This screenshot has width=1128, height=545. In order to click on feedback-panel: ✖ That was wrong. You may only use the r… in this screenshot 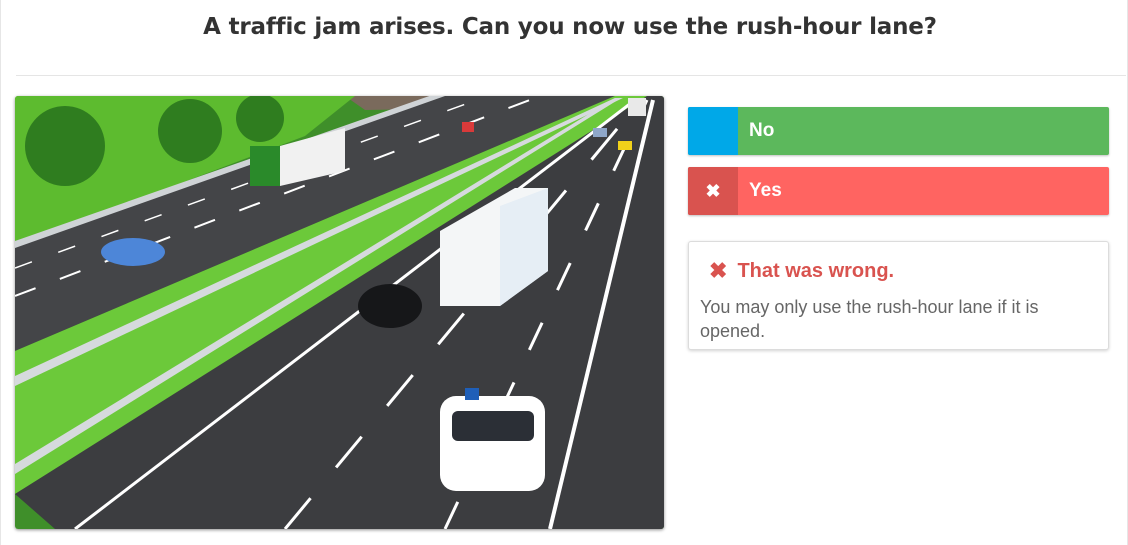, I will do `click(898, 295)`.